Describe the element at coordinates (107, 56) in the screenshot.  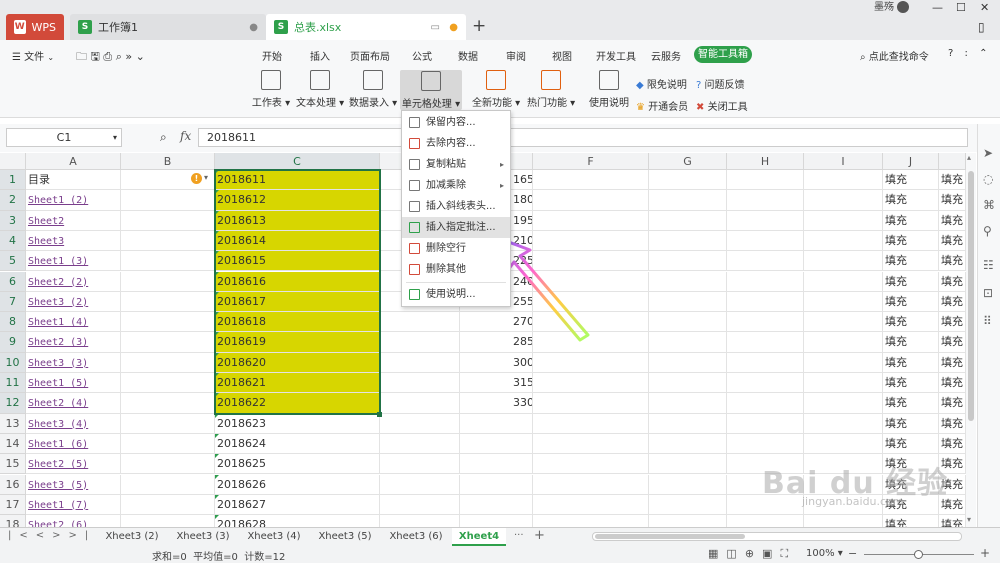
I see `print-icon: ⎙` at that location.